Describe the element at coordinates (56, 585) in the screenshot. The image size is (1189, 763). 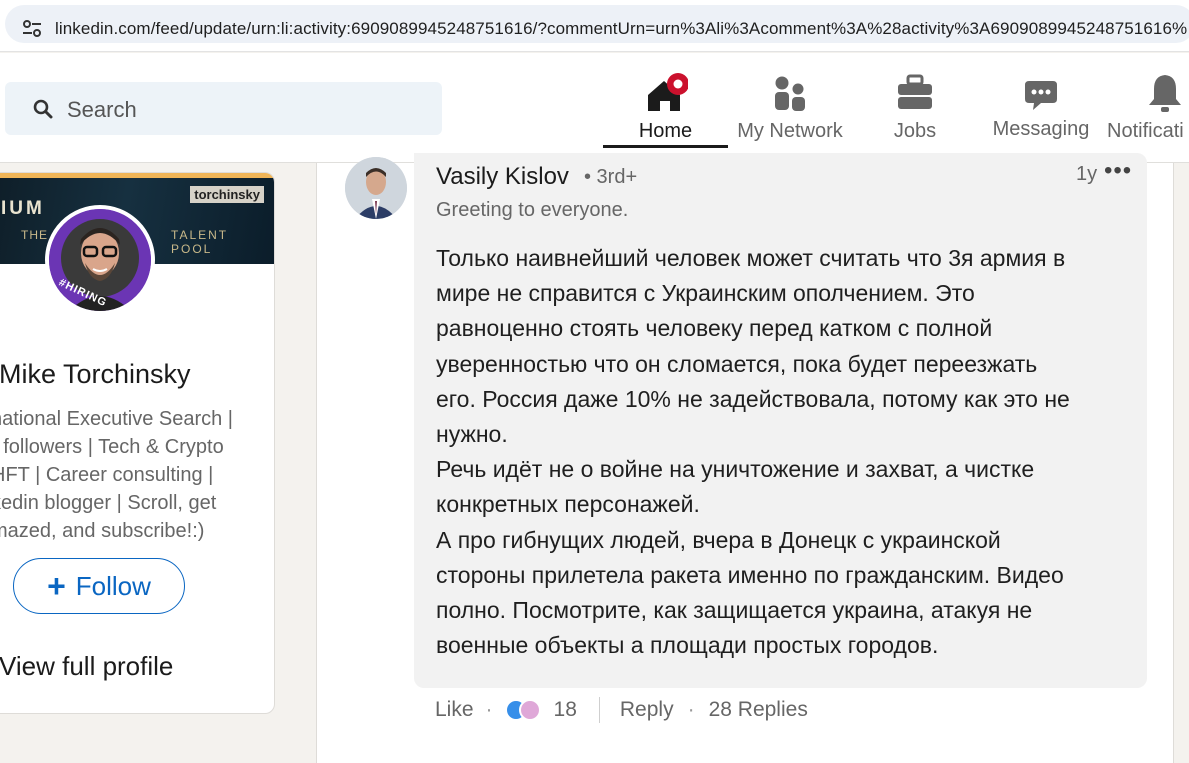
I see `plus-icon: +` at that location.